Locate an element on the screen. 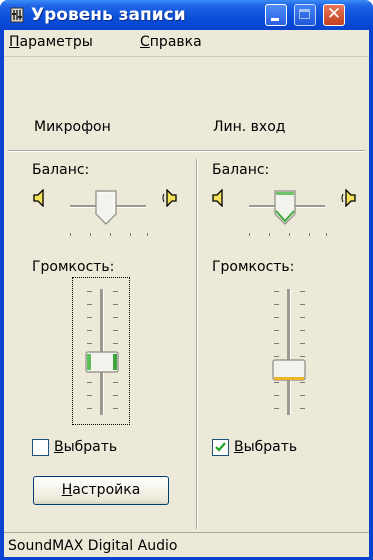  maximize-button is located at coordinates (305, 15).